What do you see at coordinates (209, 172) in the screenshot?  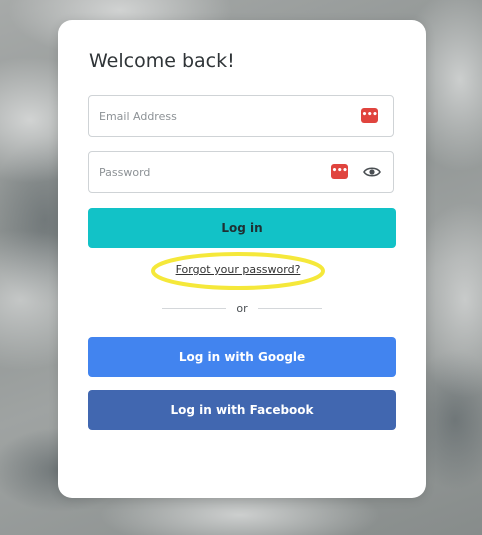 I see `password-input` at bounding box center [209, 172].